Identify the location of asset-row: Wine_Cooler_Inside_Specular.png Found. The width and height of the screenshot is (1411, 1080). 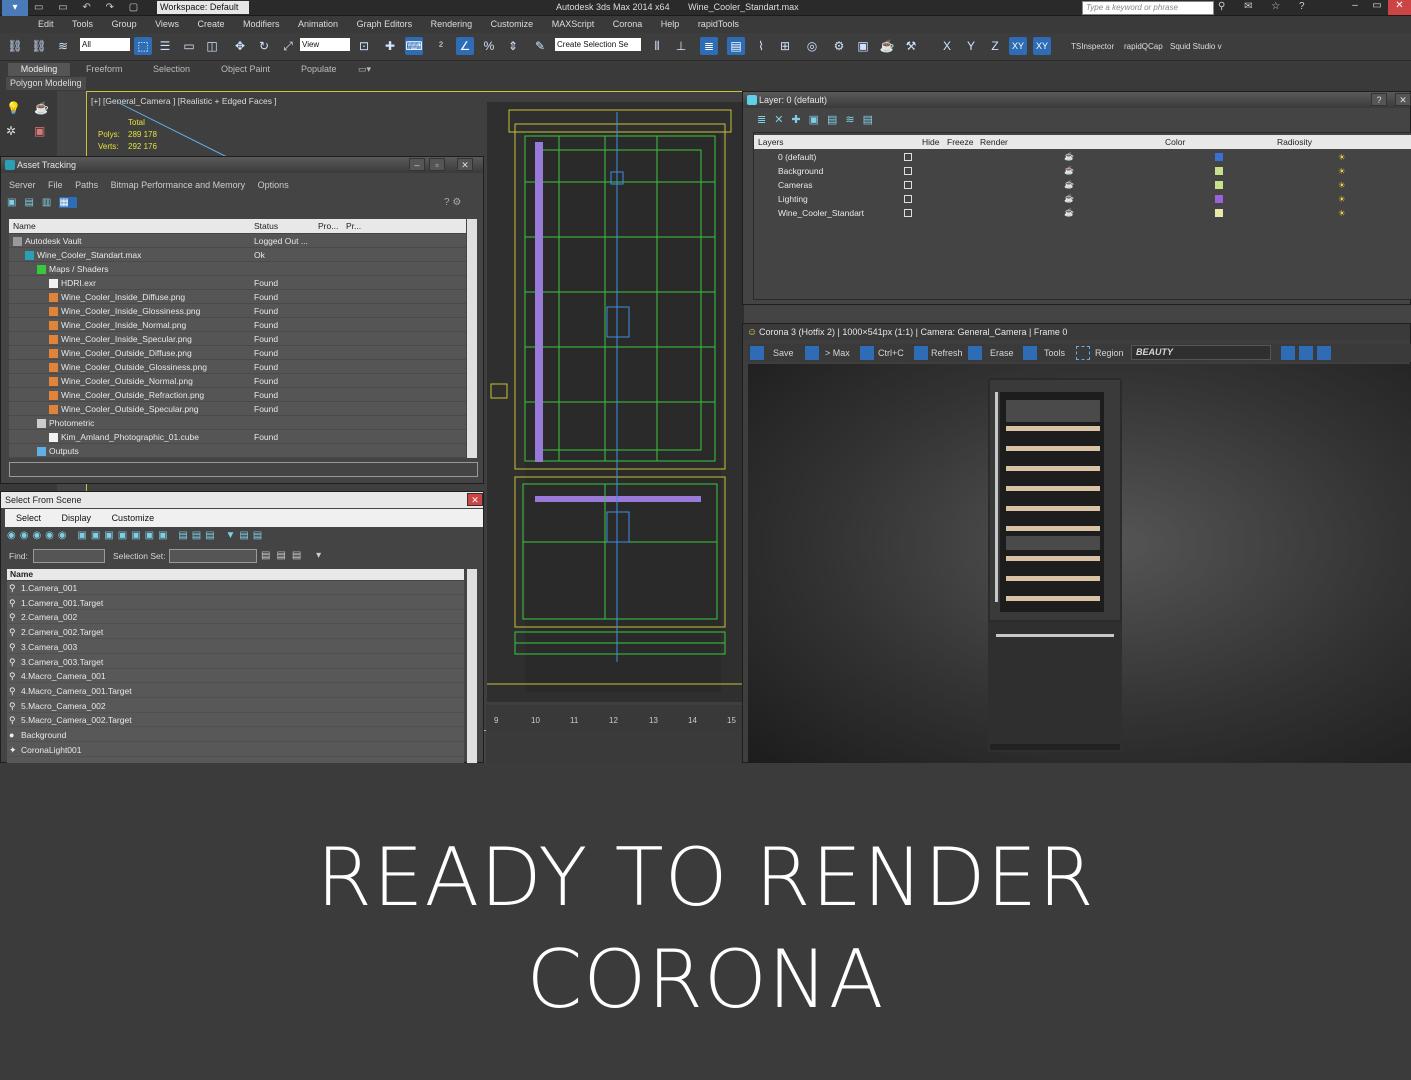
(237, 339).